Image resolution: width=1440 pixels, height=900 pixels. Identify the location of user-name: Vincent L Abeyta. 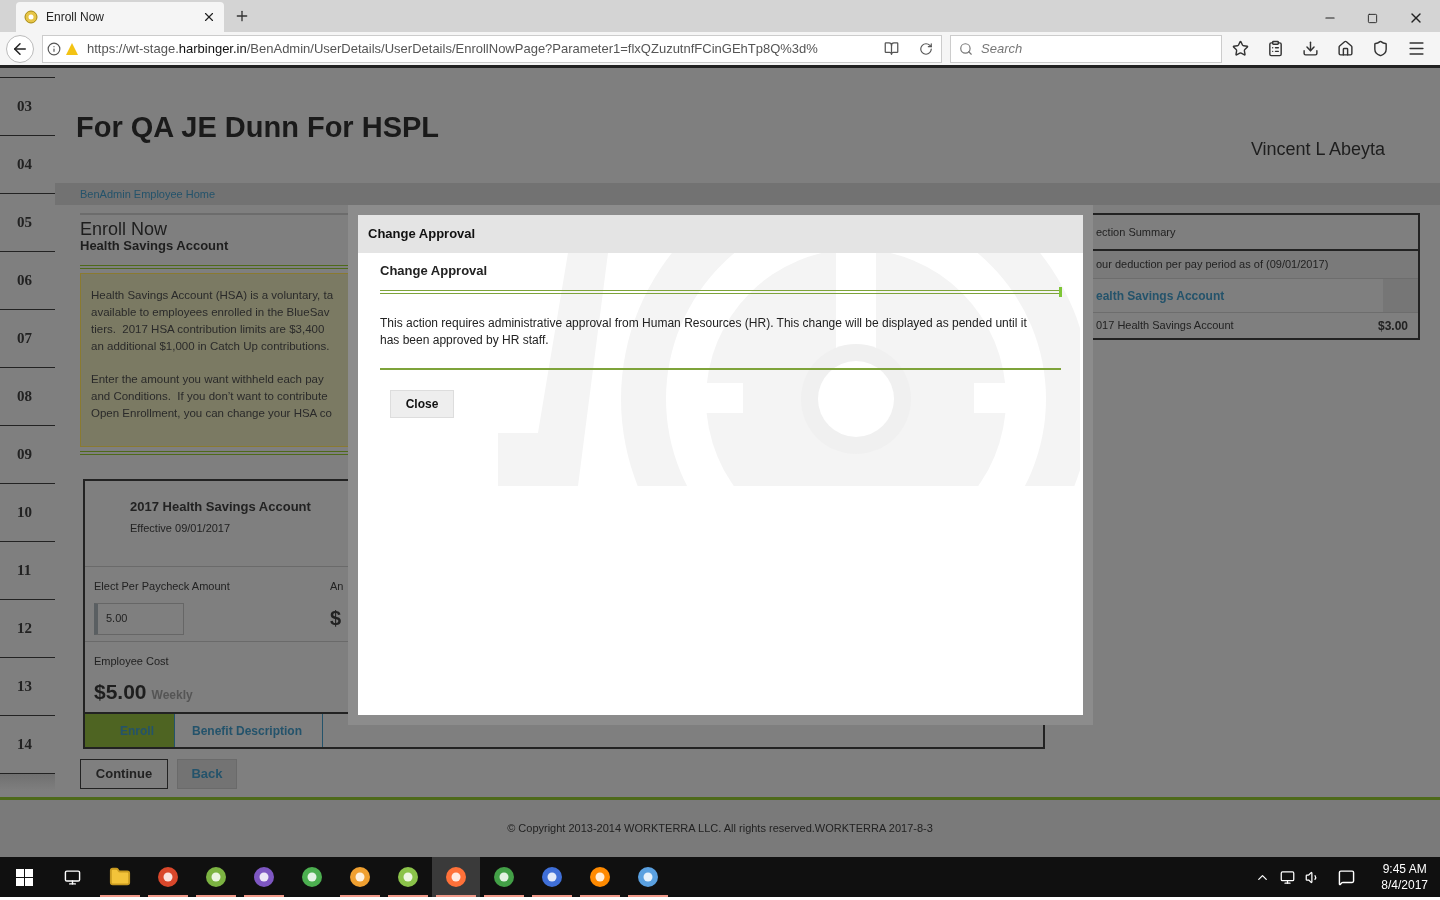
(1317, 149).